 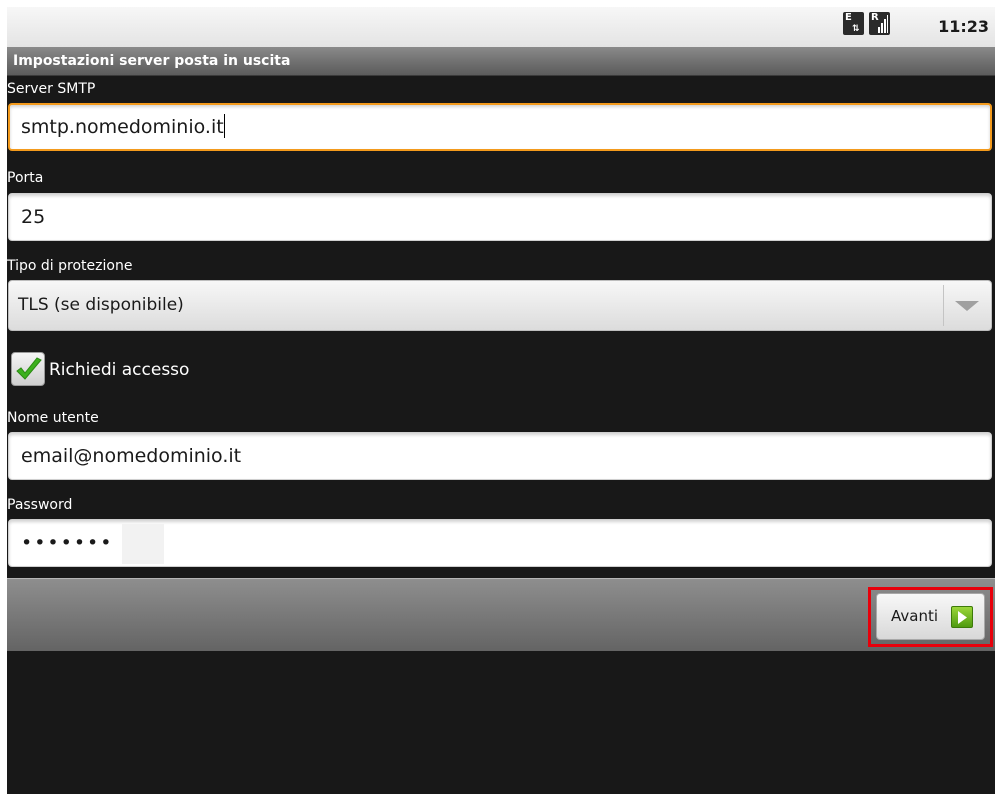 I want to click on username-value: email@nomedominio.it, so click(x=131, y=456).